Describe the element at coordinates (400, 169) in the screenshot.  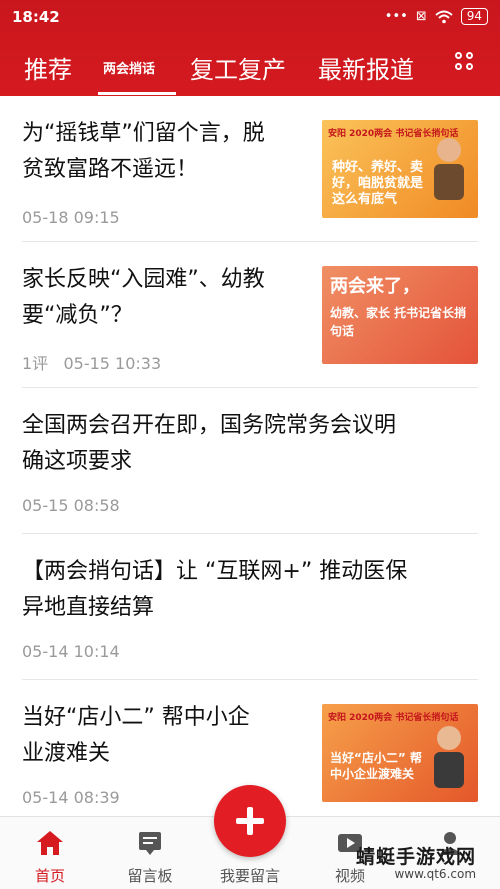
I see `news-thumbnail: 安阳 2020两会 书记省长捎句话 种好、养好、卖好，咱脱贫就是这么有底气` at that location.